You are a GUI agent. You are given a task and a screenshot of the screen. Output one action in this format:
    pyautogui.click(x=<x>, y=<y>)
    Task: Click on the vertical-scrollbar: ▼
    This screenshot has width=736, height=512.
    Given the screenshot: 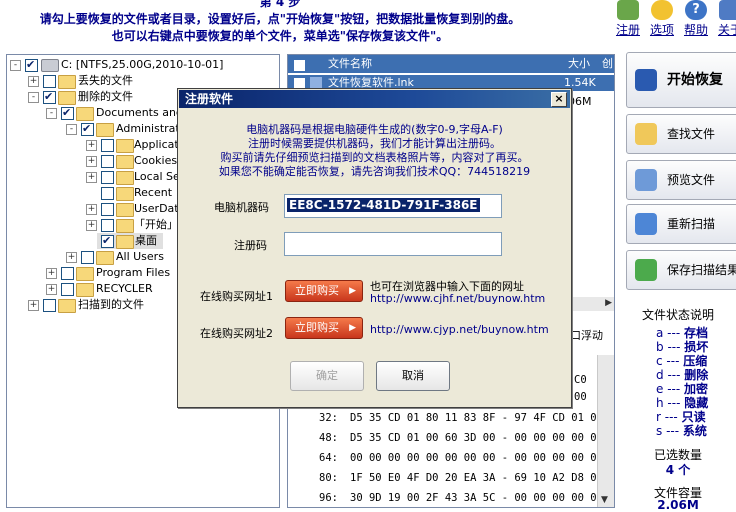 What is the action you would take?
    pyautogui.click(x=605, y=431)
    